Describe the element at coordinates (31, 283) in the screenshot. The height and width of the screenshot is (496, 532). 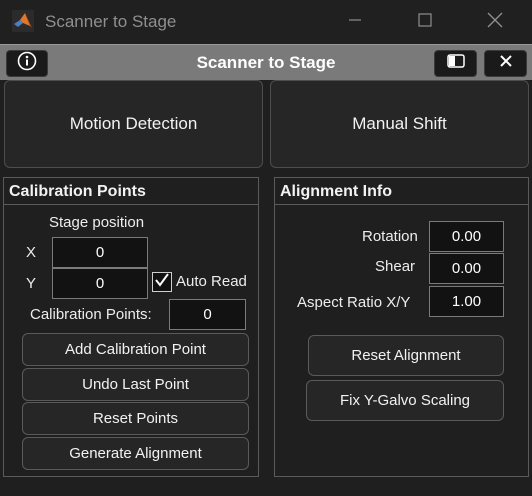
I see `y-label: Y` at that location.